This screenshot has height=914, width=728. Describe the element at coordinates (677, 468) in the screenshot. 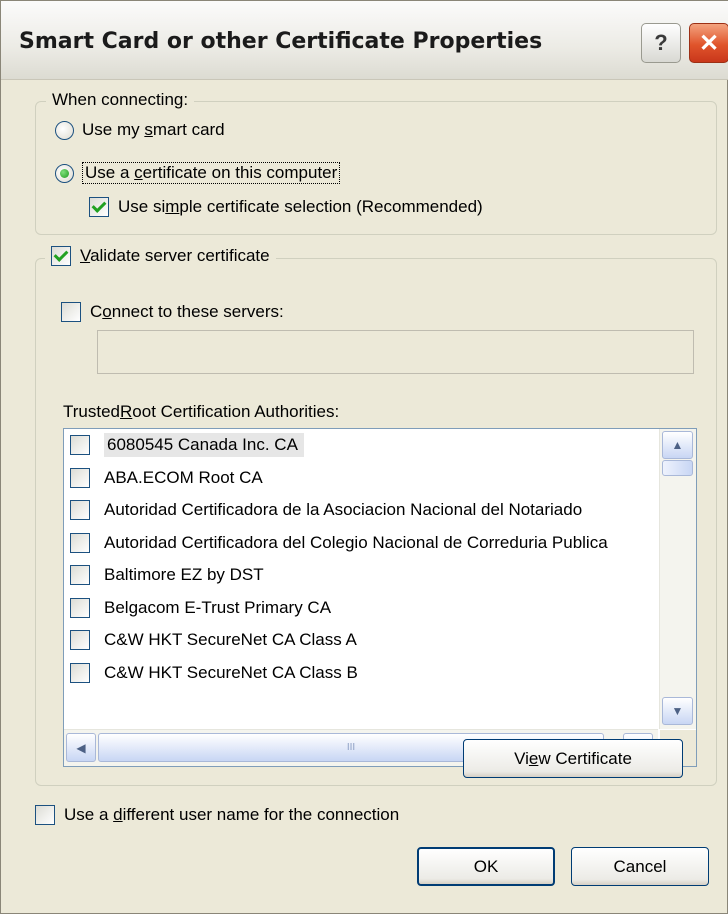

I see `vertical-scroll-thumb` at that location.